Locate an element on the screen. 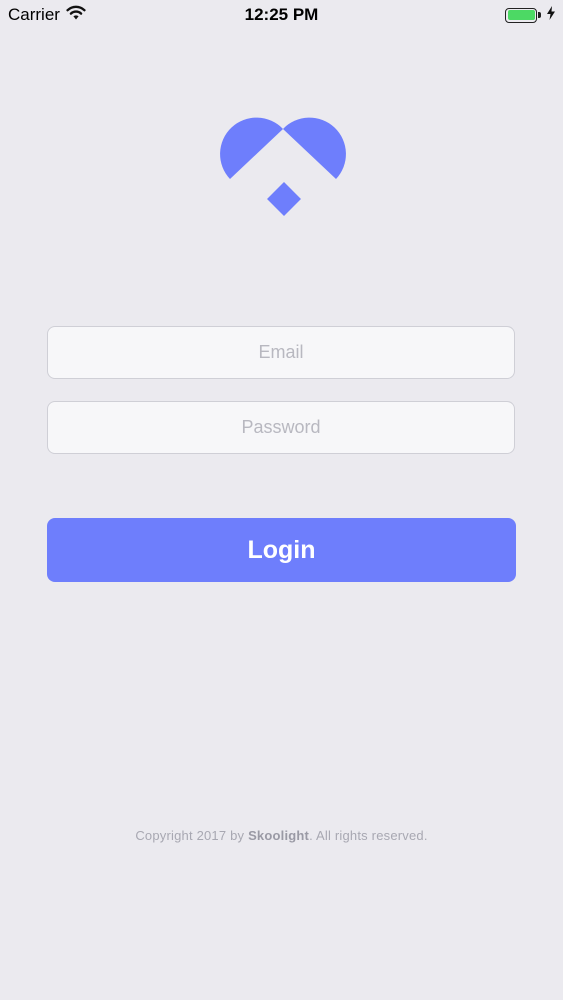  status-right is located at coordinates (530, 15).